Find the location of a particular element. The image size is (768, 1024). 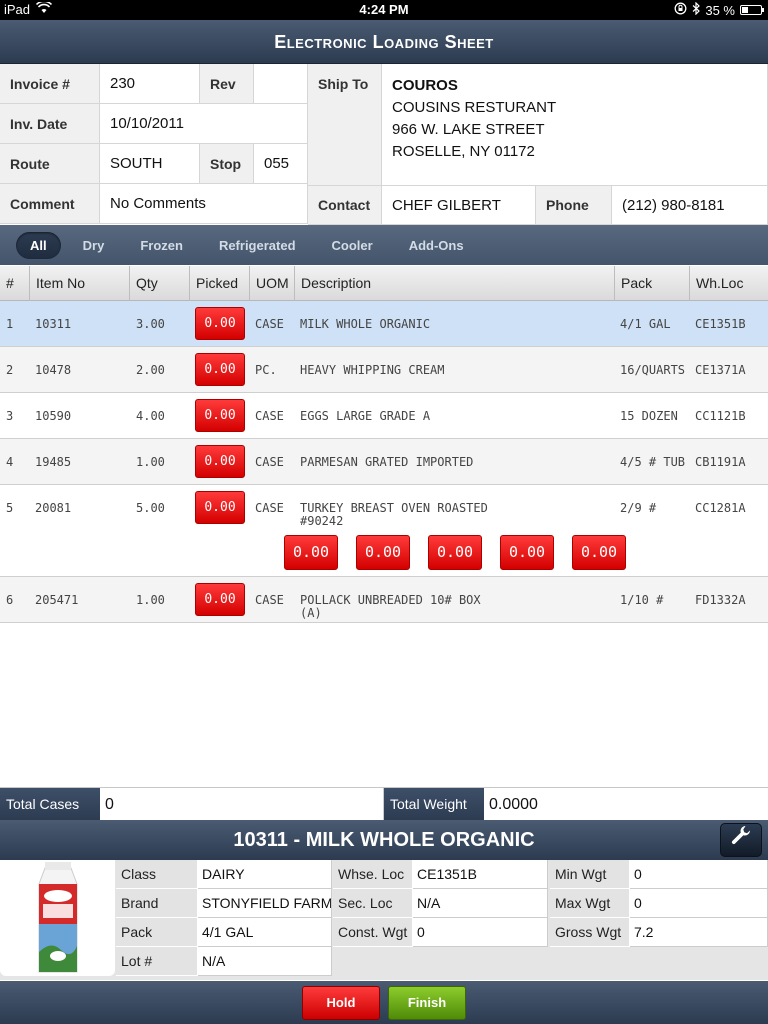

inv-date-label: Inv. Date is located at coordinates (50, 124).